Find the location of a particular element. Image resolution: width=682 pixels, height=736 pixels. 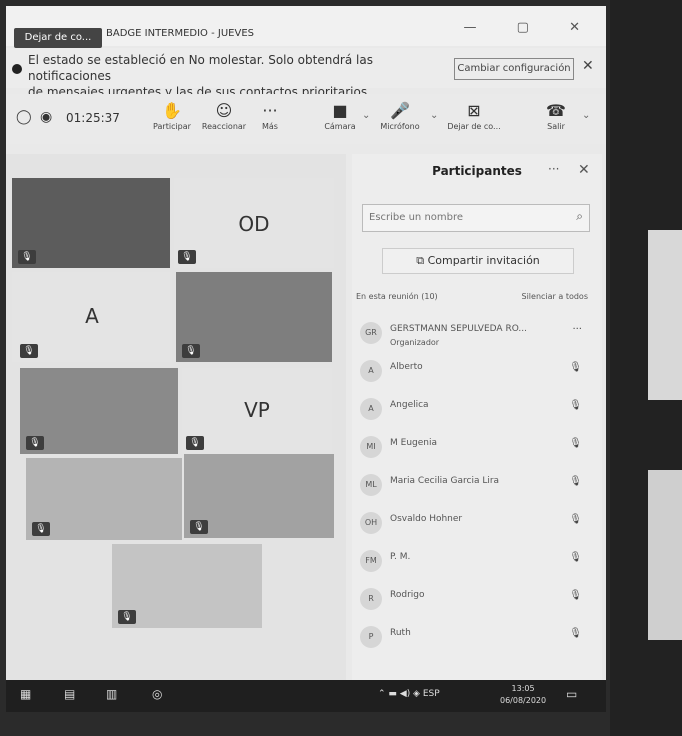

stop-share-icon: ⊠ is located at coordinates (474, 110).